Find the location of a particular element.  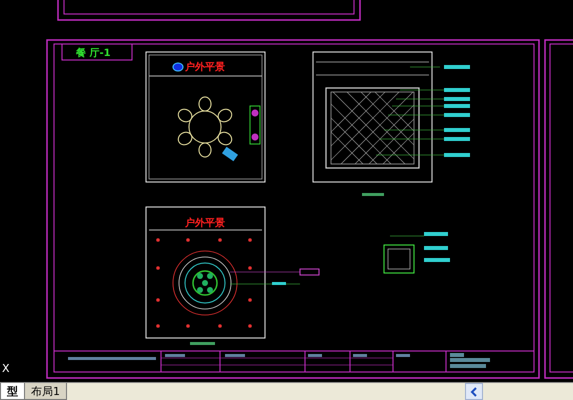

chevron-left-icon is located at coordinates (474, 391).